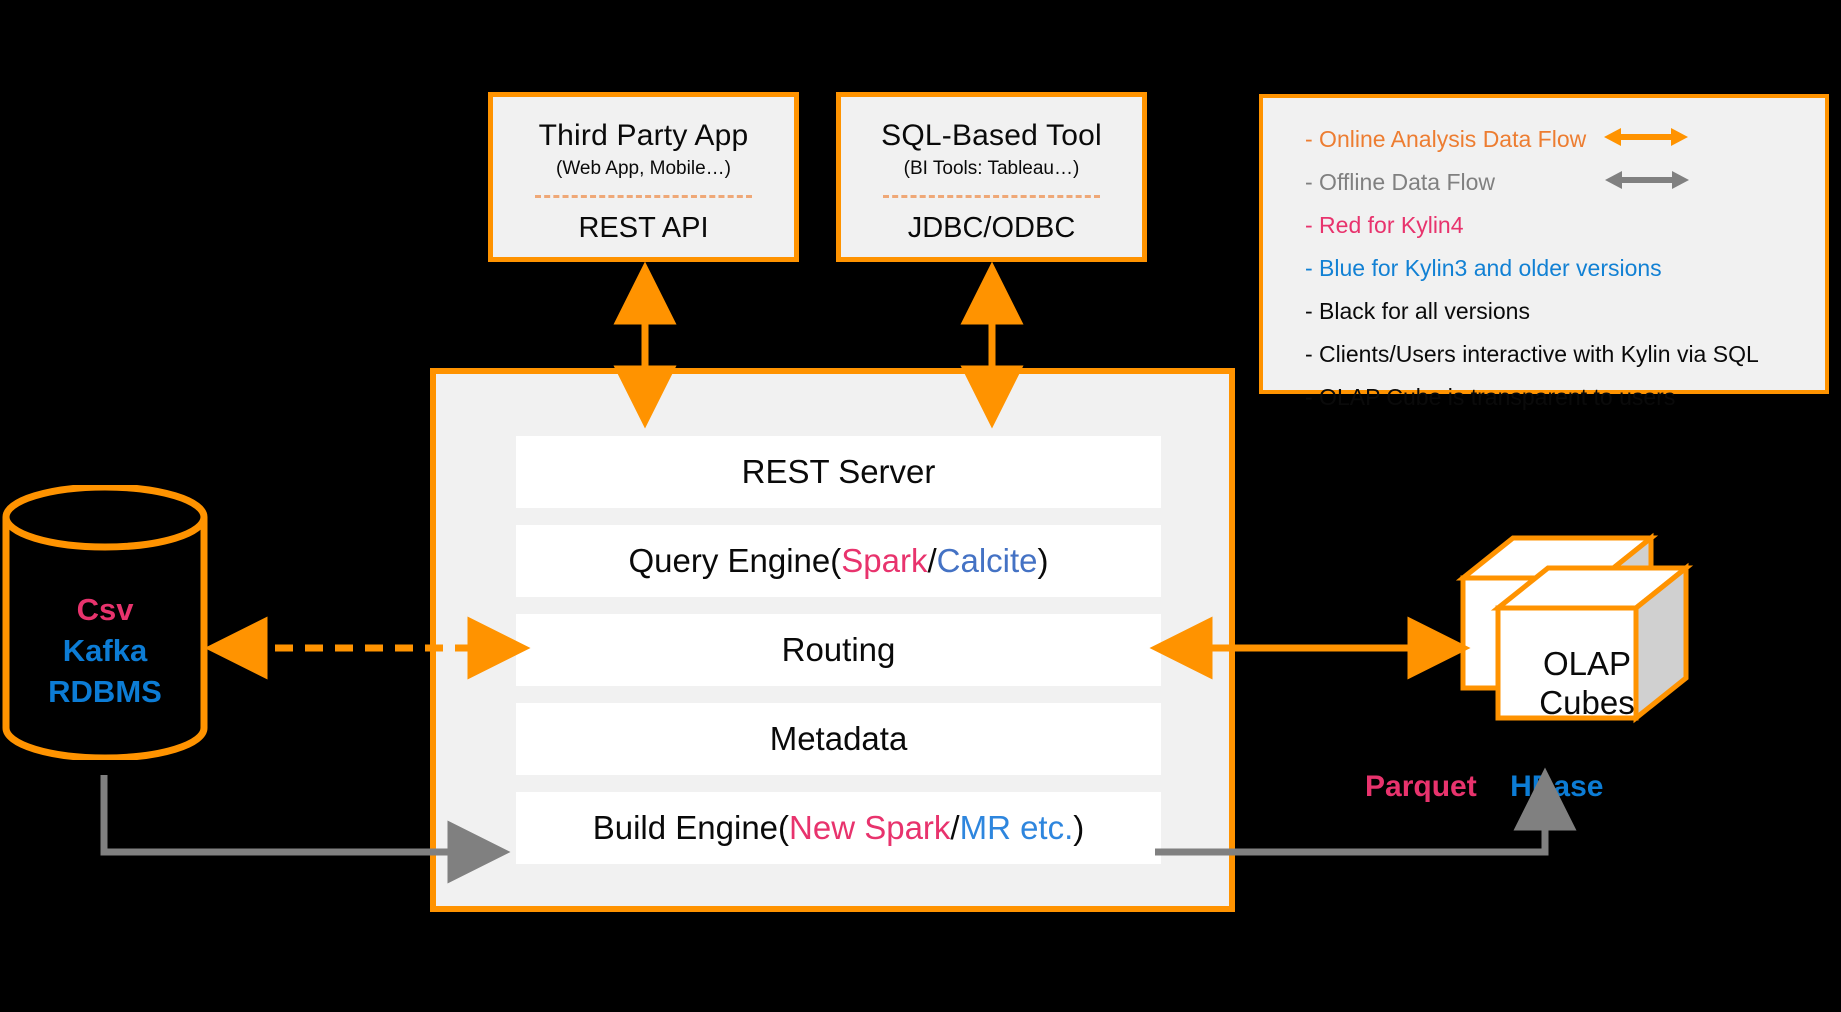  What do you see at coordinates (1646, 139) in the screenshot?
I see `orange-double-arrow-icon` at bounding box center [1646, 139].